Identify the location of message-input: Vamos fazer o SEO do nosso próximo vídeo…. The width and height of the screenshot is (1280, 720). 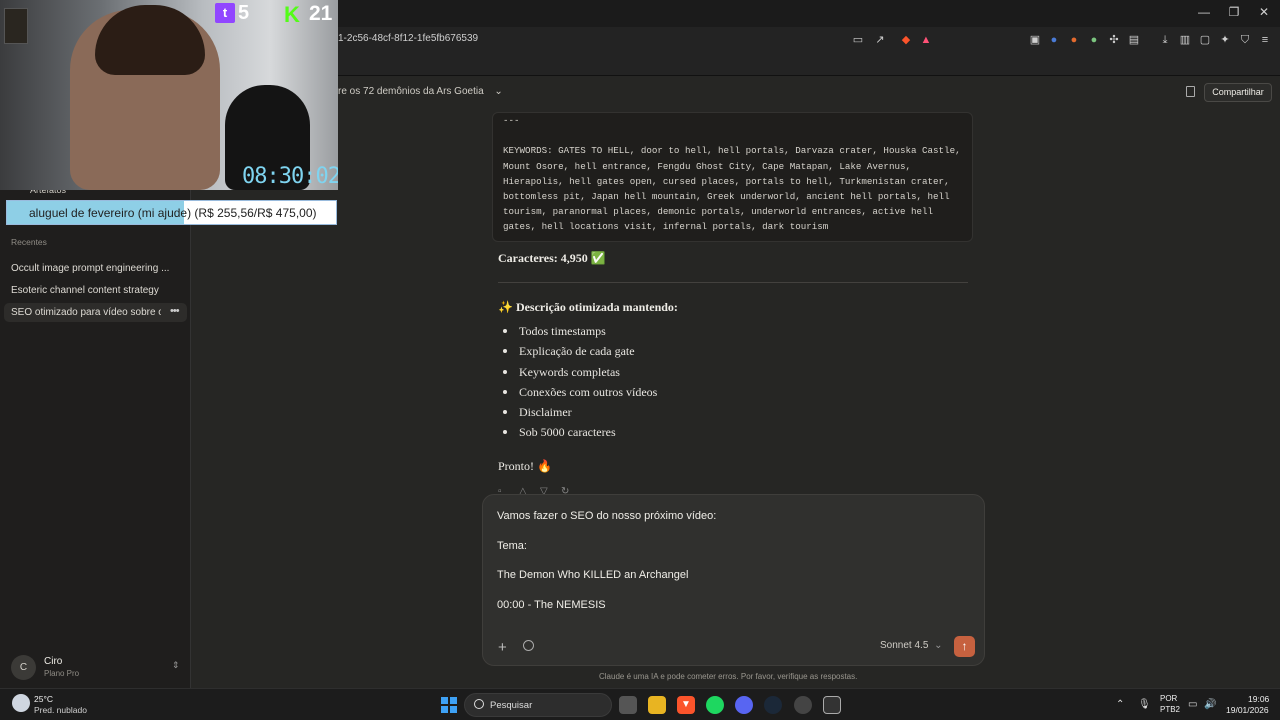
(733, 580).